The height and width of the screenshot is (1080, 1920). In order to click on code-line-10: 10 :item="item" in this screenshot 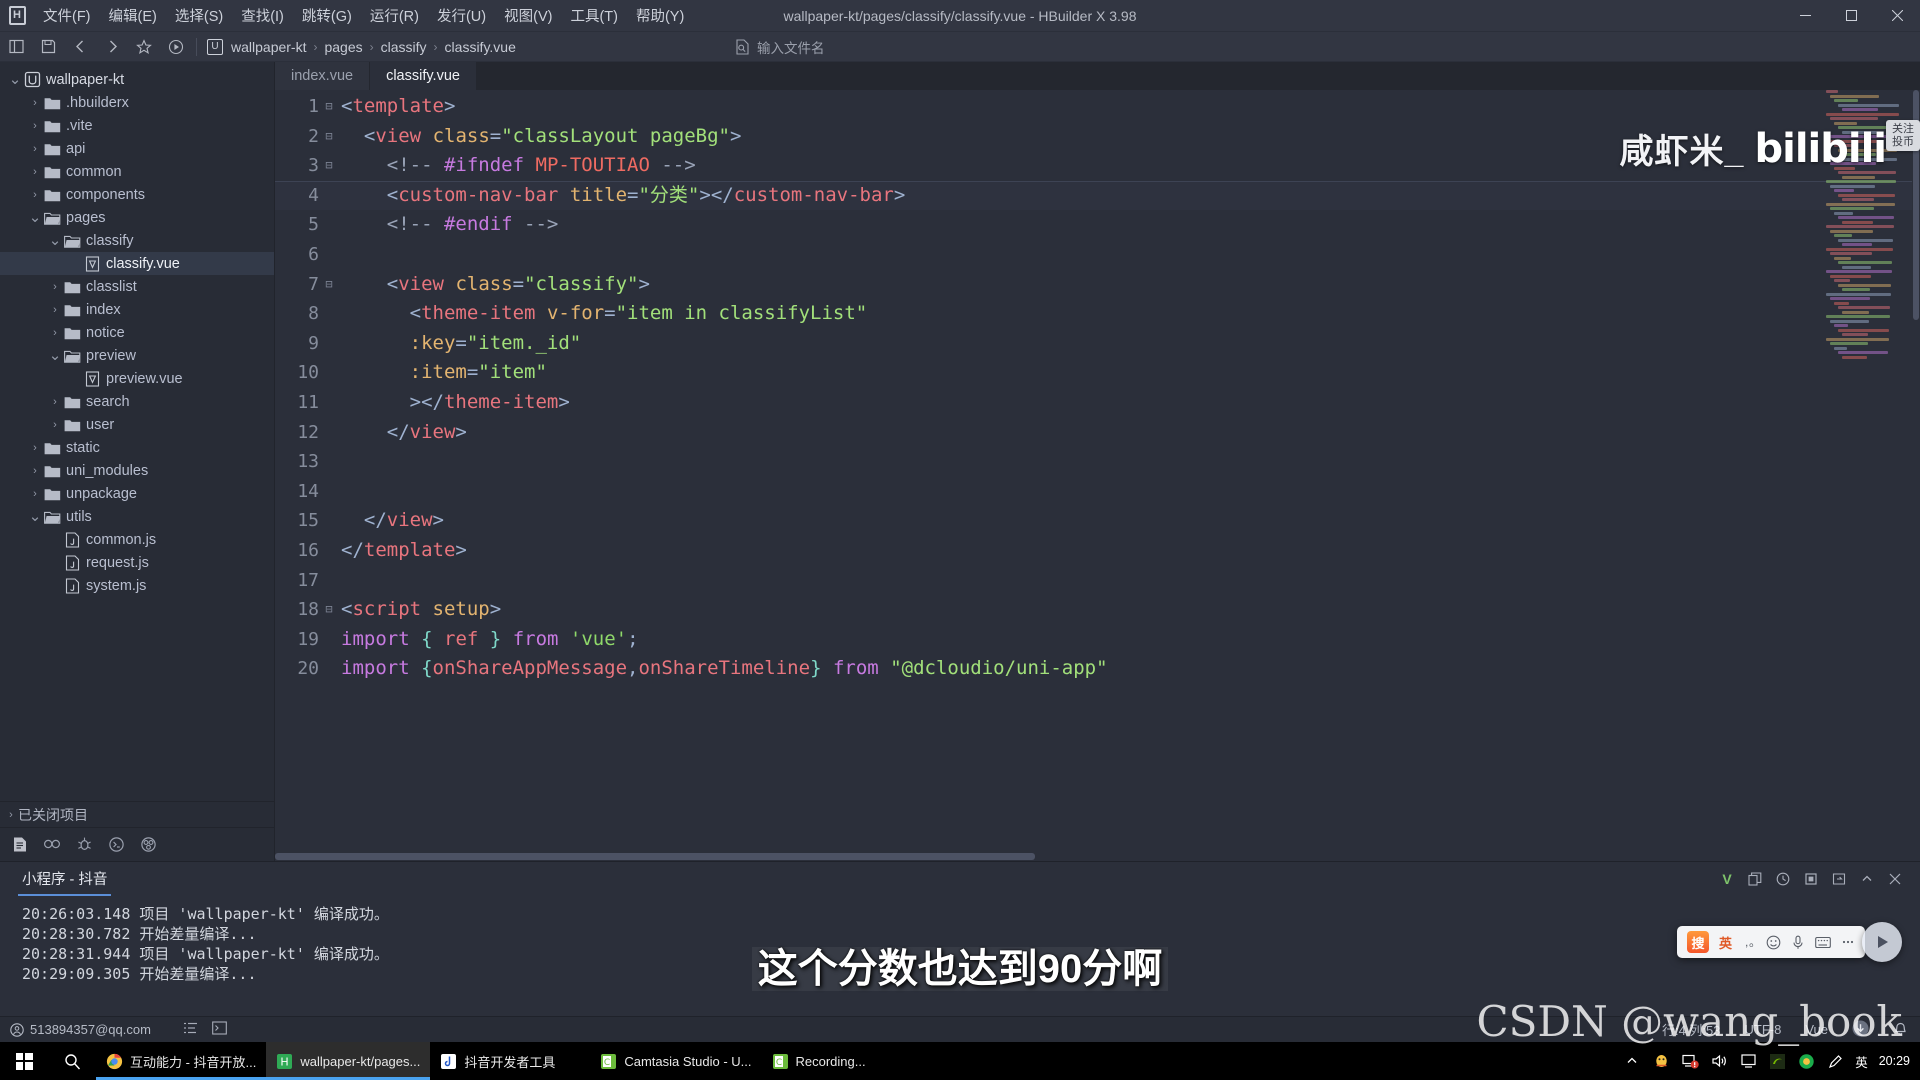, I will do `click(1097, 373)`.